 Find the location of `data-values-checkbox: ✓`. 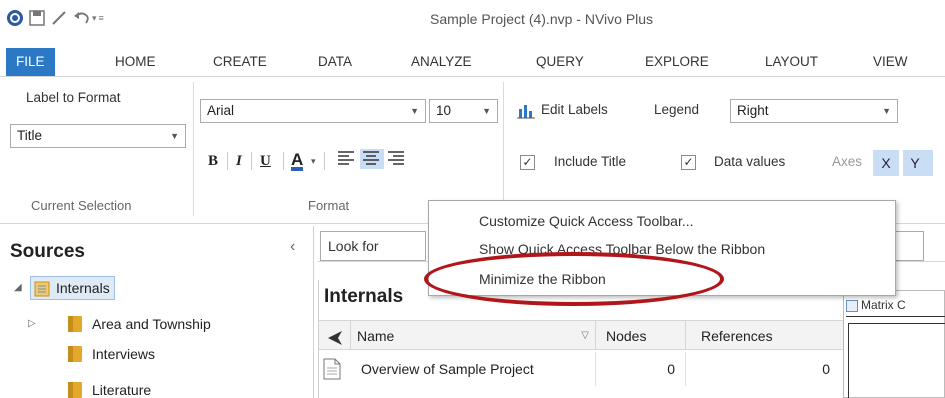

data-values-checkbox: ✓ is located at coordinates (688, 162).